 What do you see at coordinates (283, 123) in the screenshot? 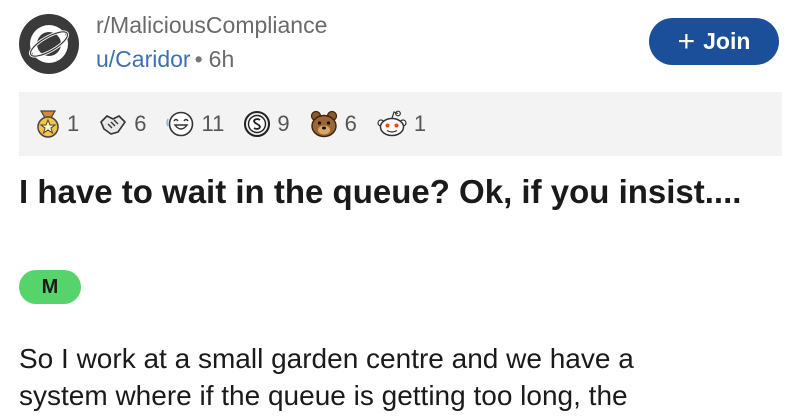
I see `award-count: 9` at bounding box center [283, 123].